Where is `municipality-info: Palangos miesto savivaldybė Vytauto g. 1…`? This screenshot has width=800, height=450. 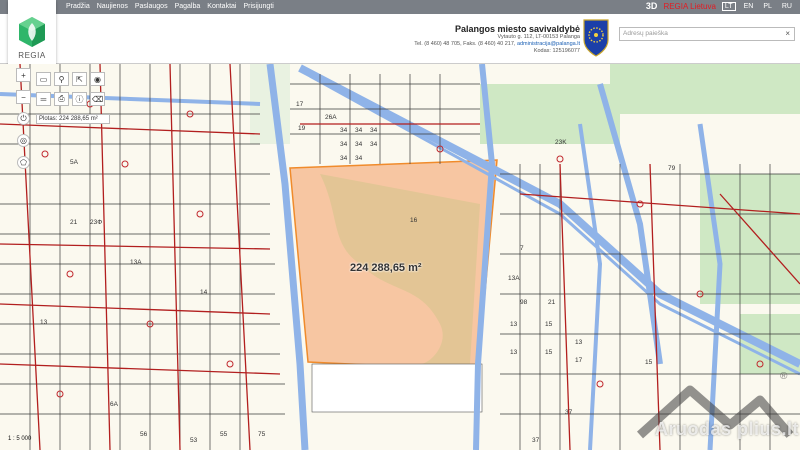 municipality-info: Palangos miesto savivaldybė Vytauto g. 1… is located at coordinates (497, 39).